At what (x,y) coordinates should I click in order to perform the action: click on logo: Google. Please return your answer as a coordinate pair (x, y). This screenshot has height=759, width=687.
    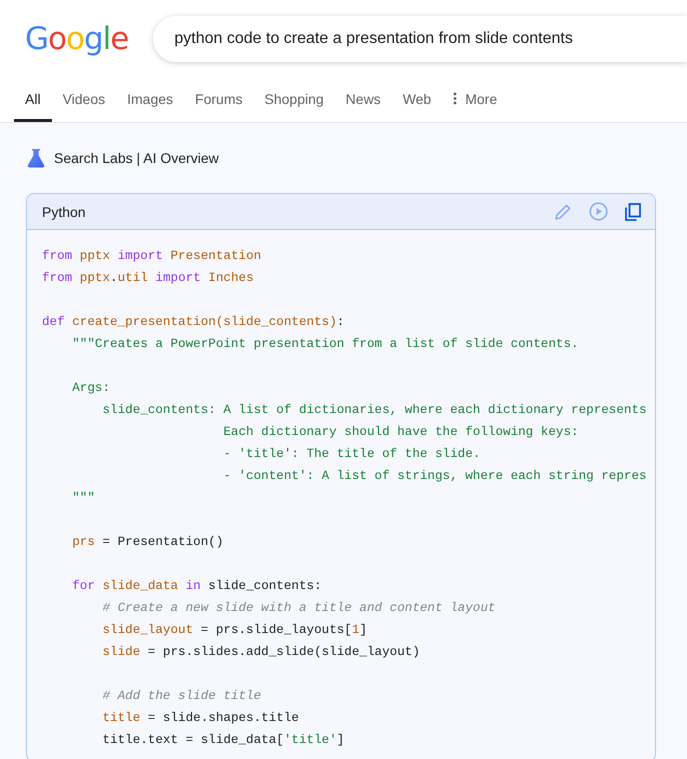
    Looking at the image, I should click on (89, 39).